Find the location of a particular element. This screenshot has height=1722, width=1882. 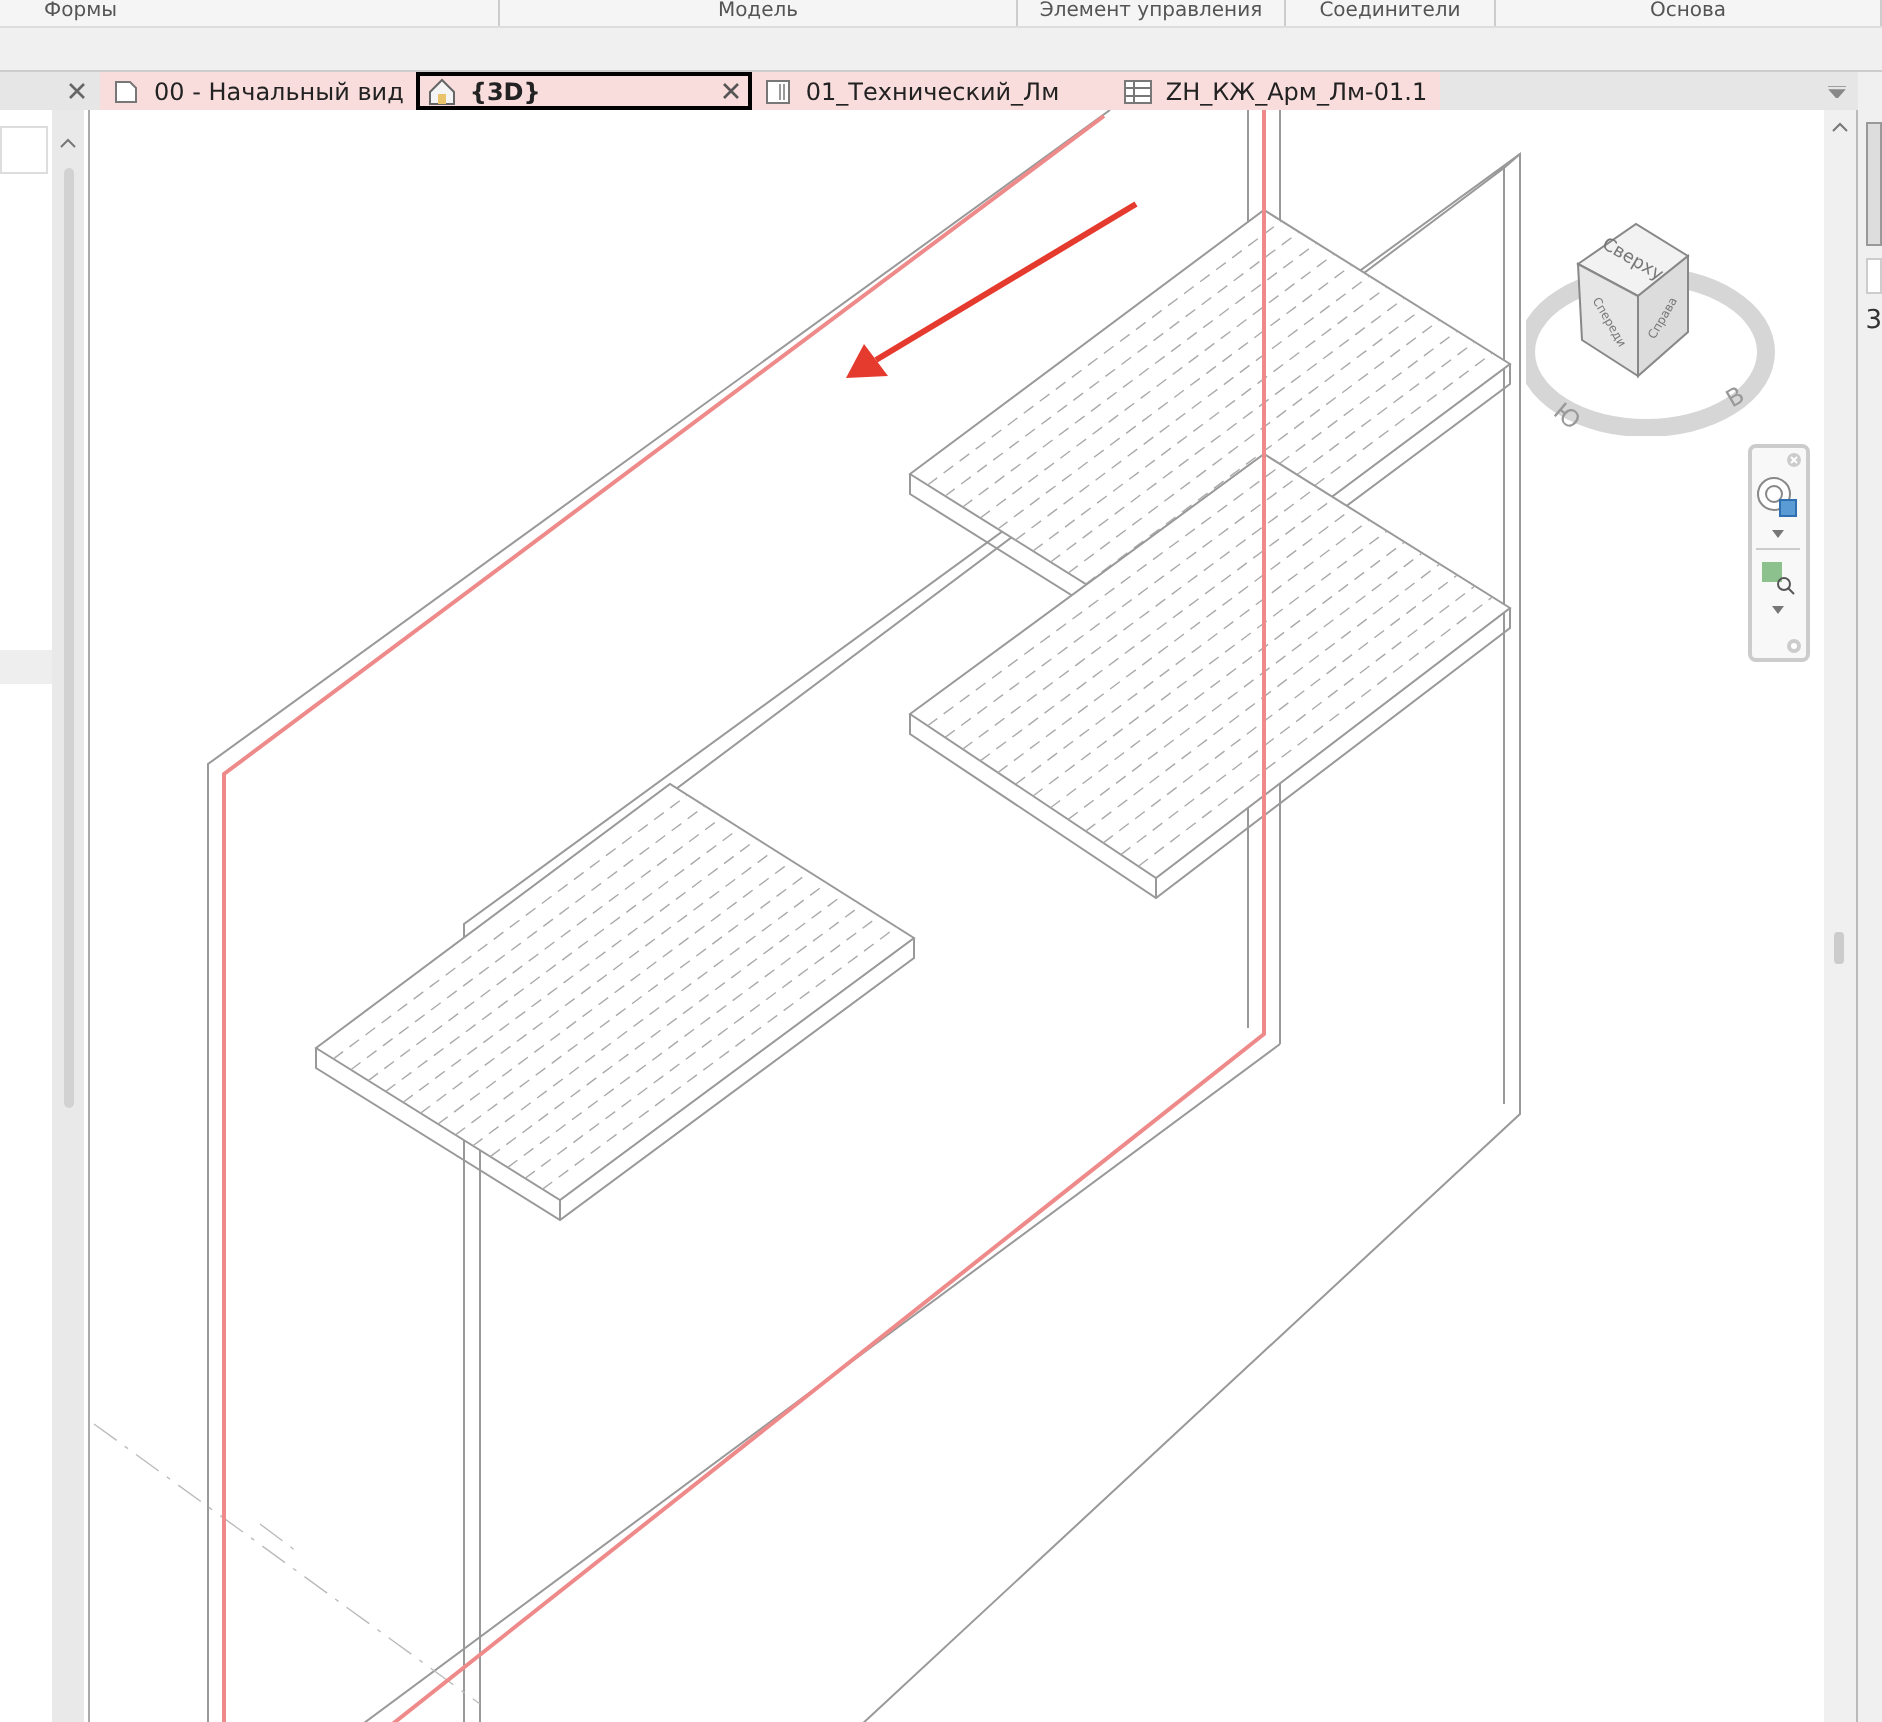

scroll-thumb is located at coordinates (1839, 948).